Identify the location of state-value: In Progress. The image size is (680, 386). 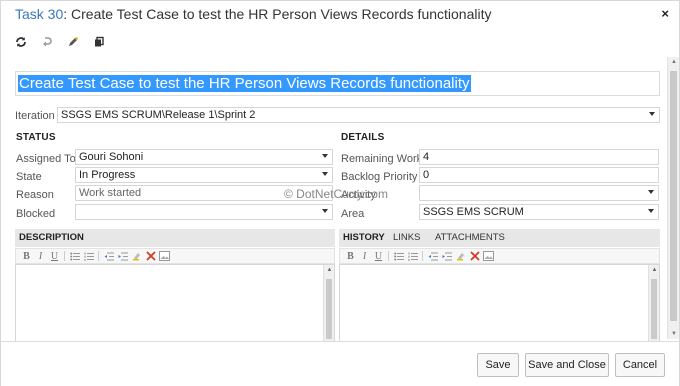
(107, 175).